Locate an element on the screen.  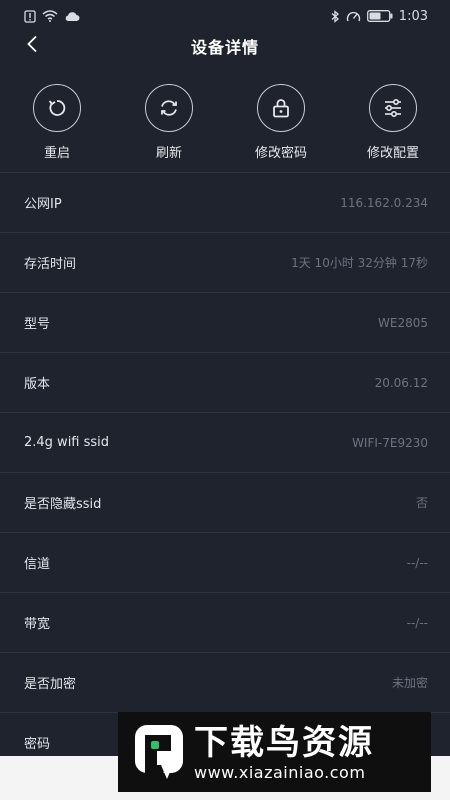
battery-icon is located at coordinates (379, 16).